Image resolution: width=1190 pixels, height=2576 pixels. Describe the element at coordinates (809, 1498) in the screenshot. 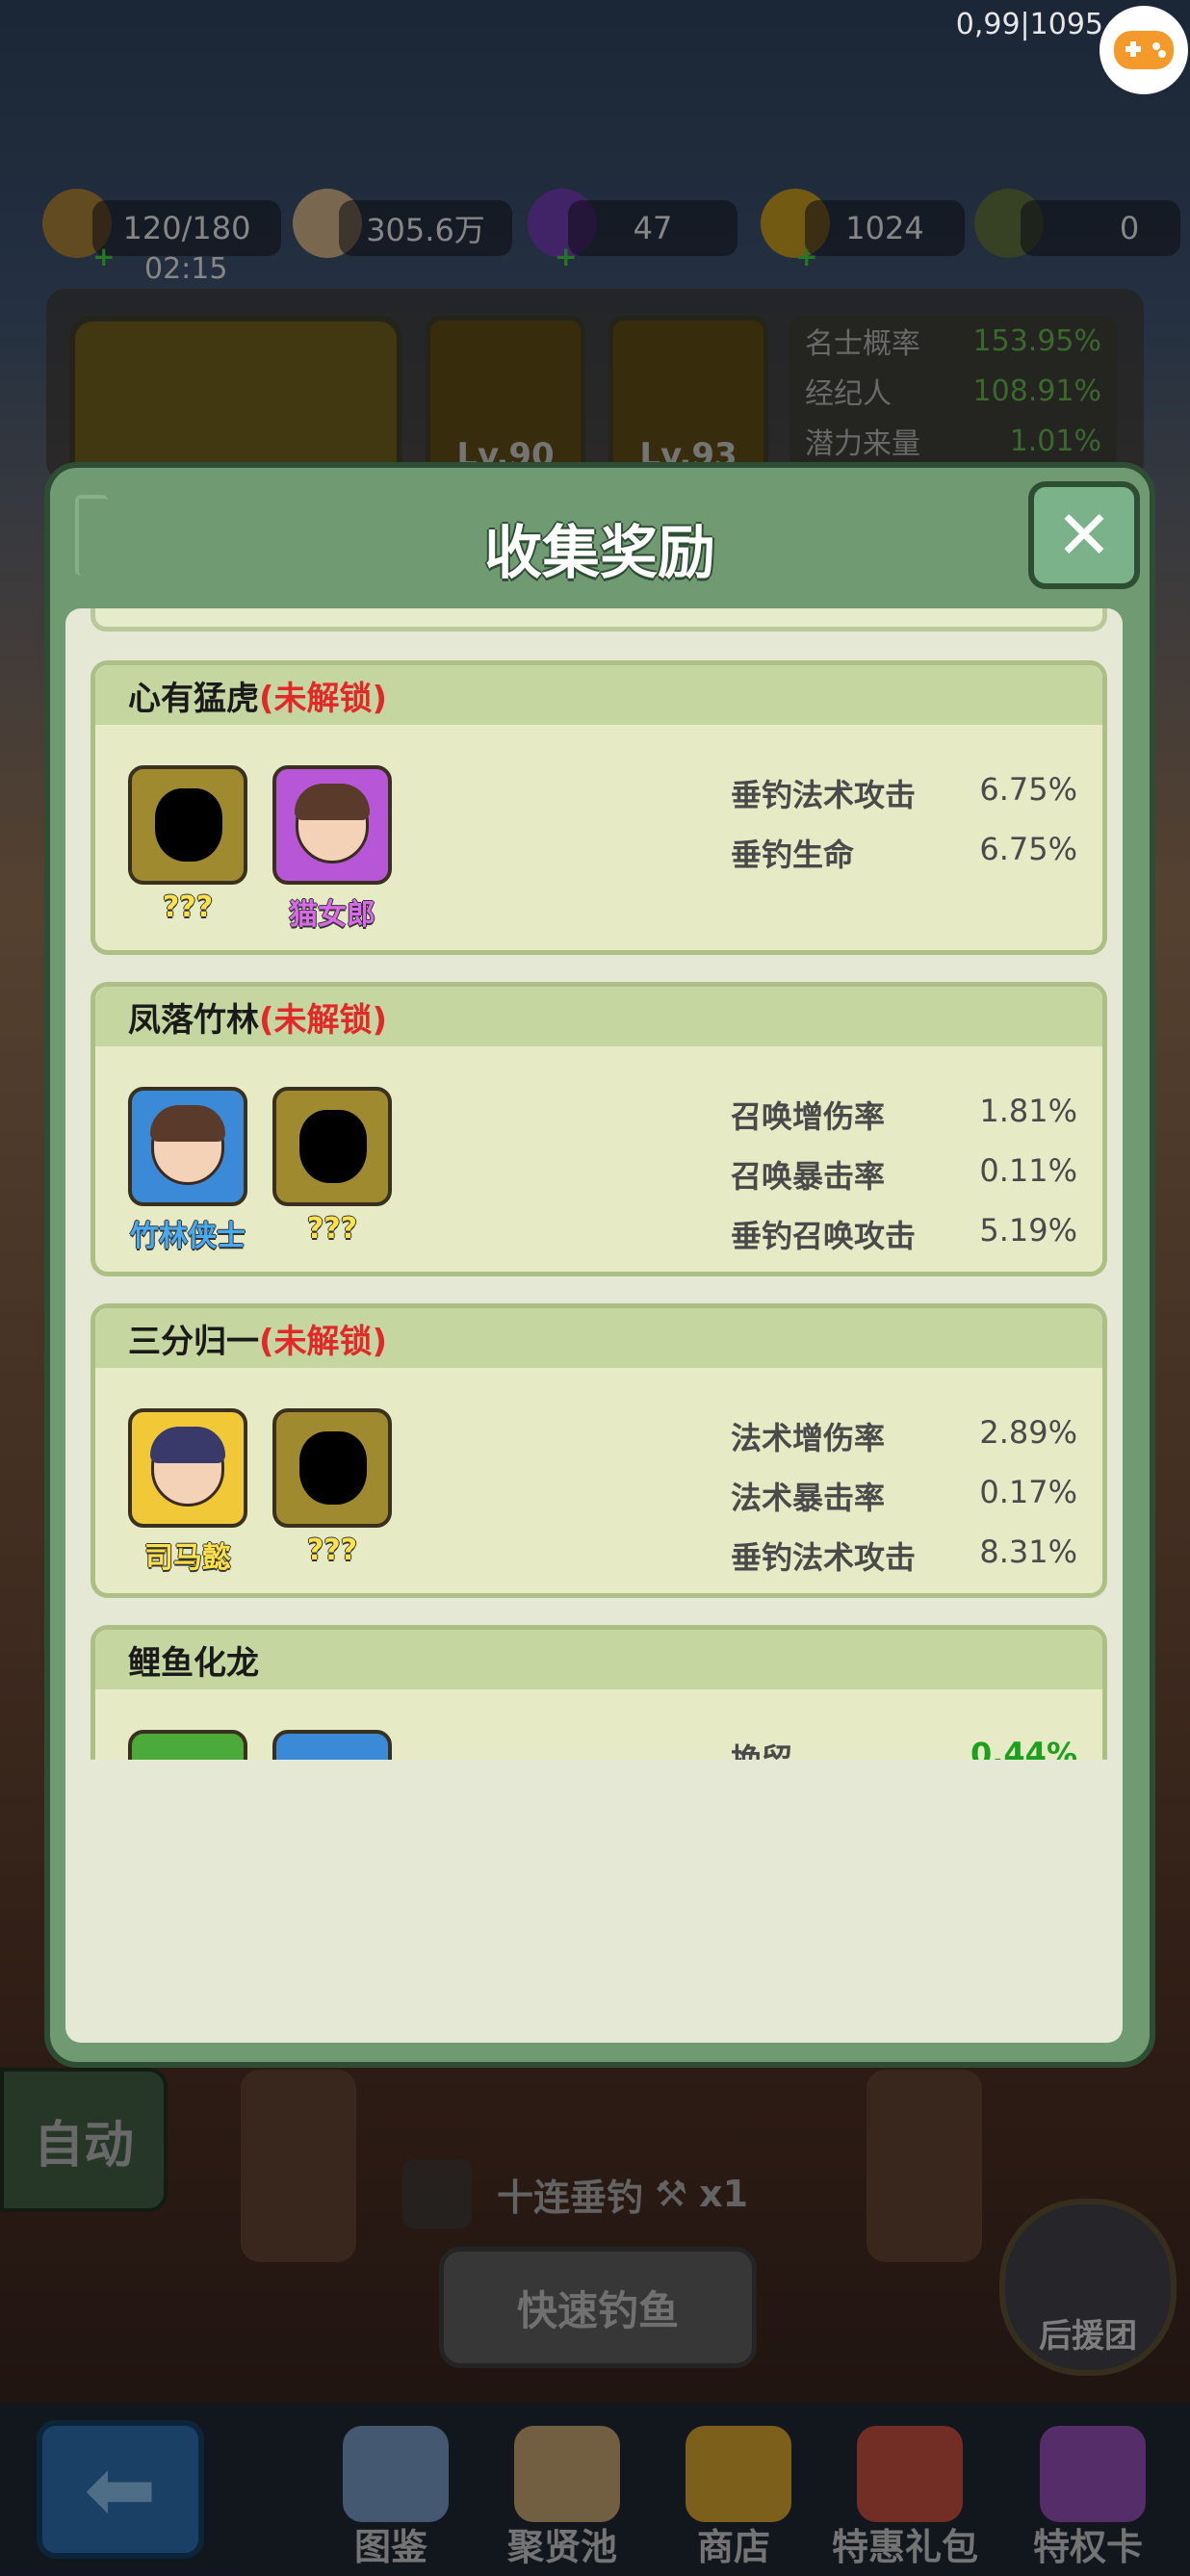

I see `stat-label: 法术暴击率` at that location.